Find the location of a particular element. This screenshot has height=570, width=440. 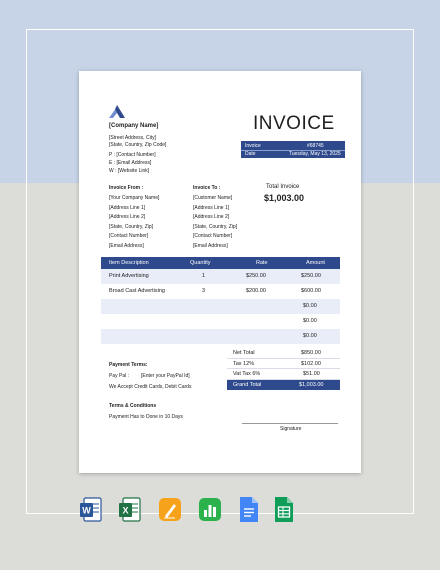

summary-label: Vat Tax 6% is located at coordinates (247, 374).